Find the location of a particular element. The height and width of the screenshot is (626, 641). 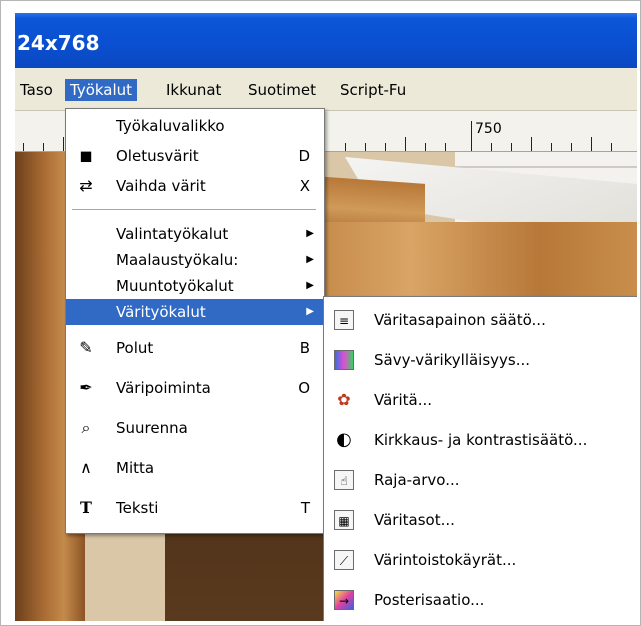

menu-item-transform-tools: Muuntotyökalut ▶ is located at coordinates (195, 286).